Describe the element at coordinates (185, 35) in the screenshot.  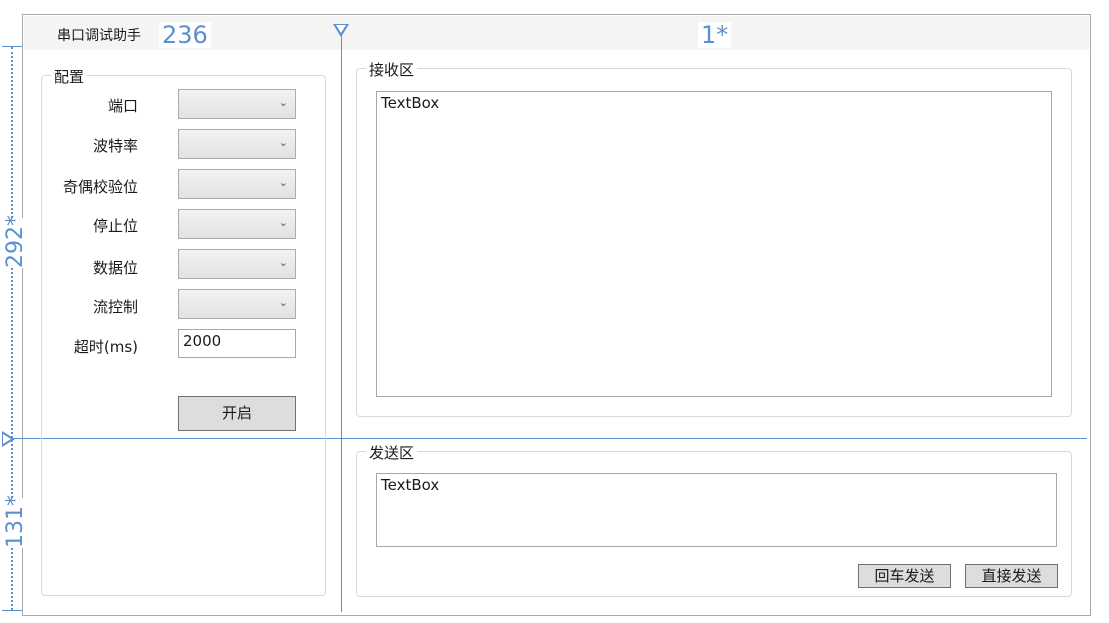
I see `col0-width-label: 236` at that location.